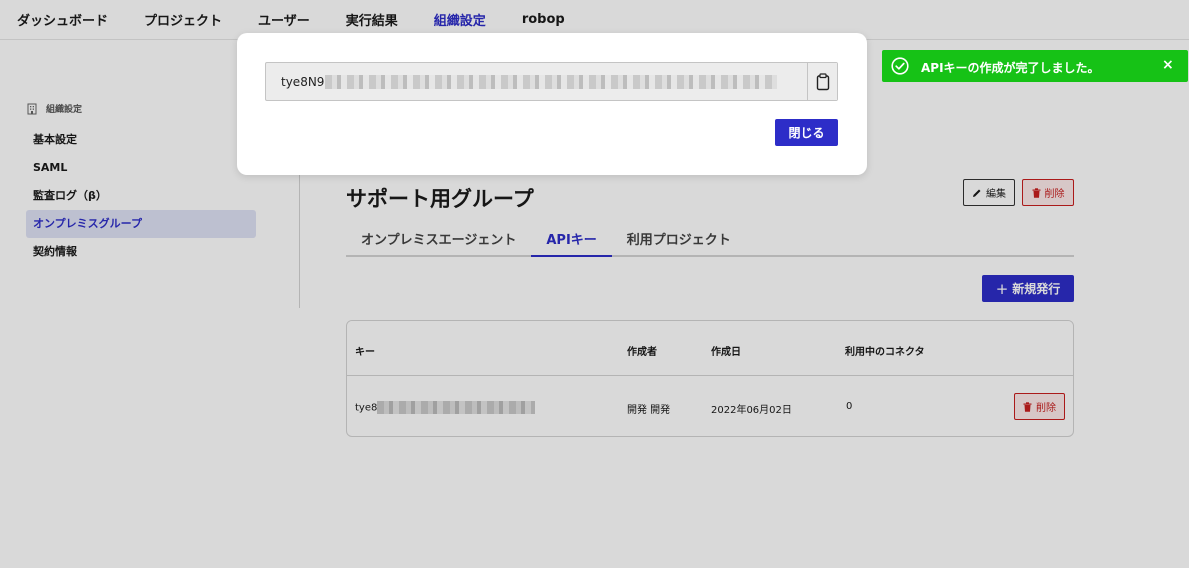  I want to click on clipboard-icon, so click(822, 81).